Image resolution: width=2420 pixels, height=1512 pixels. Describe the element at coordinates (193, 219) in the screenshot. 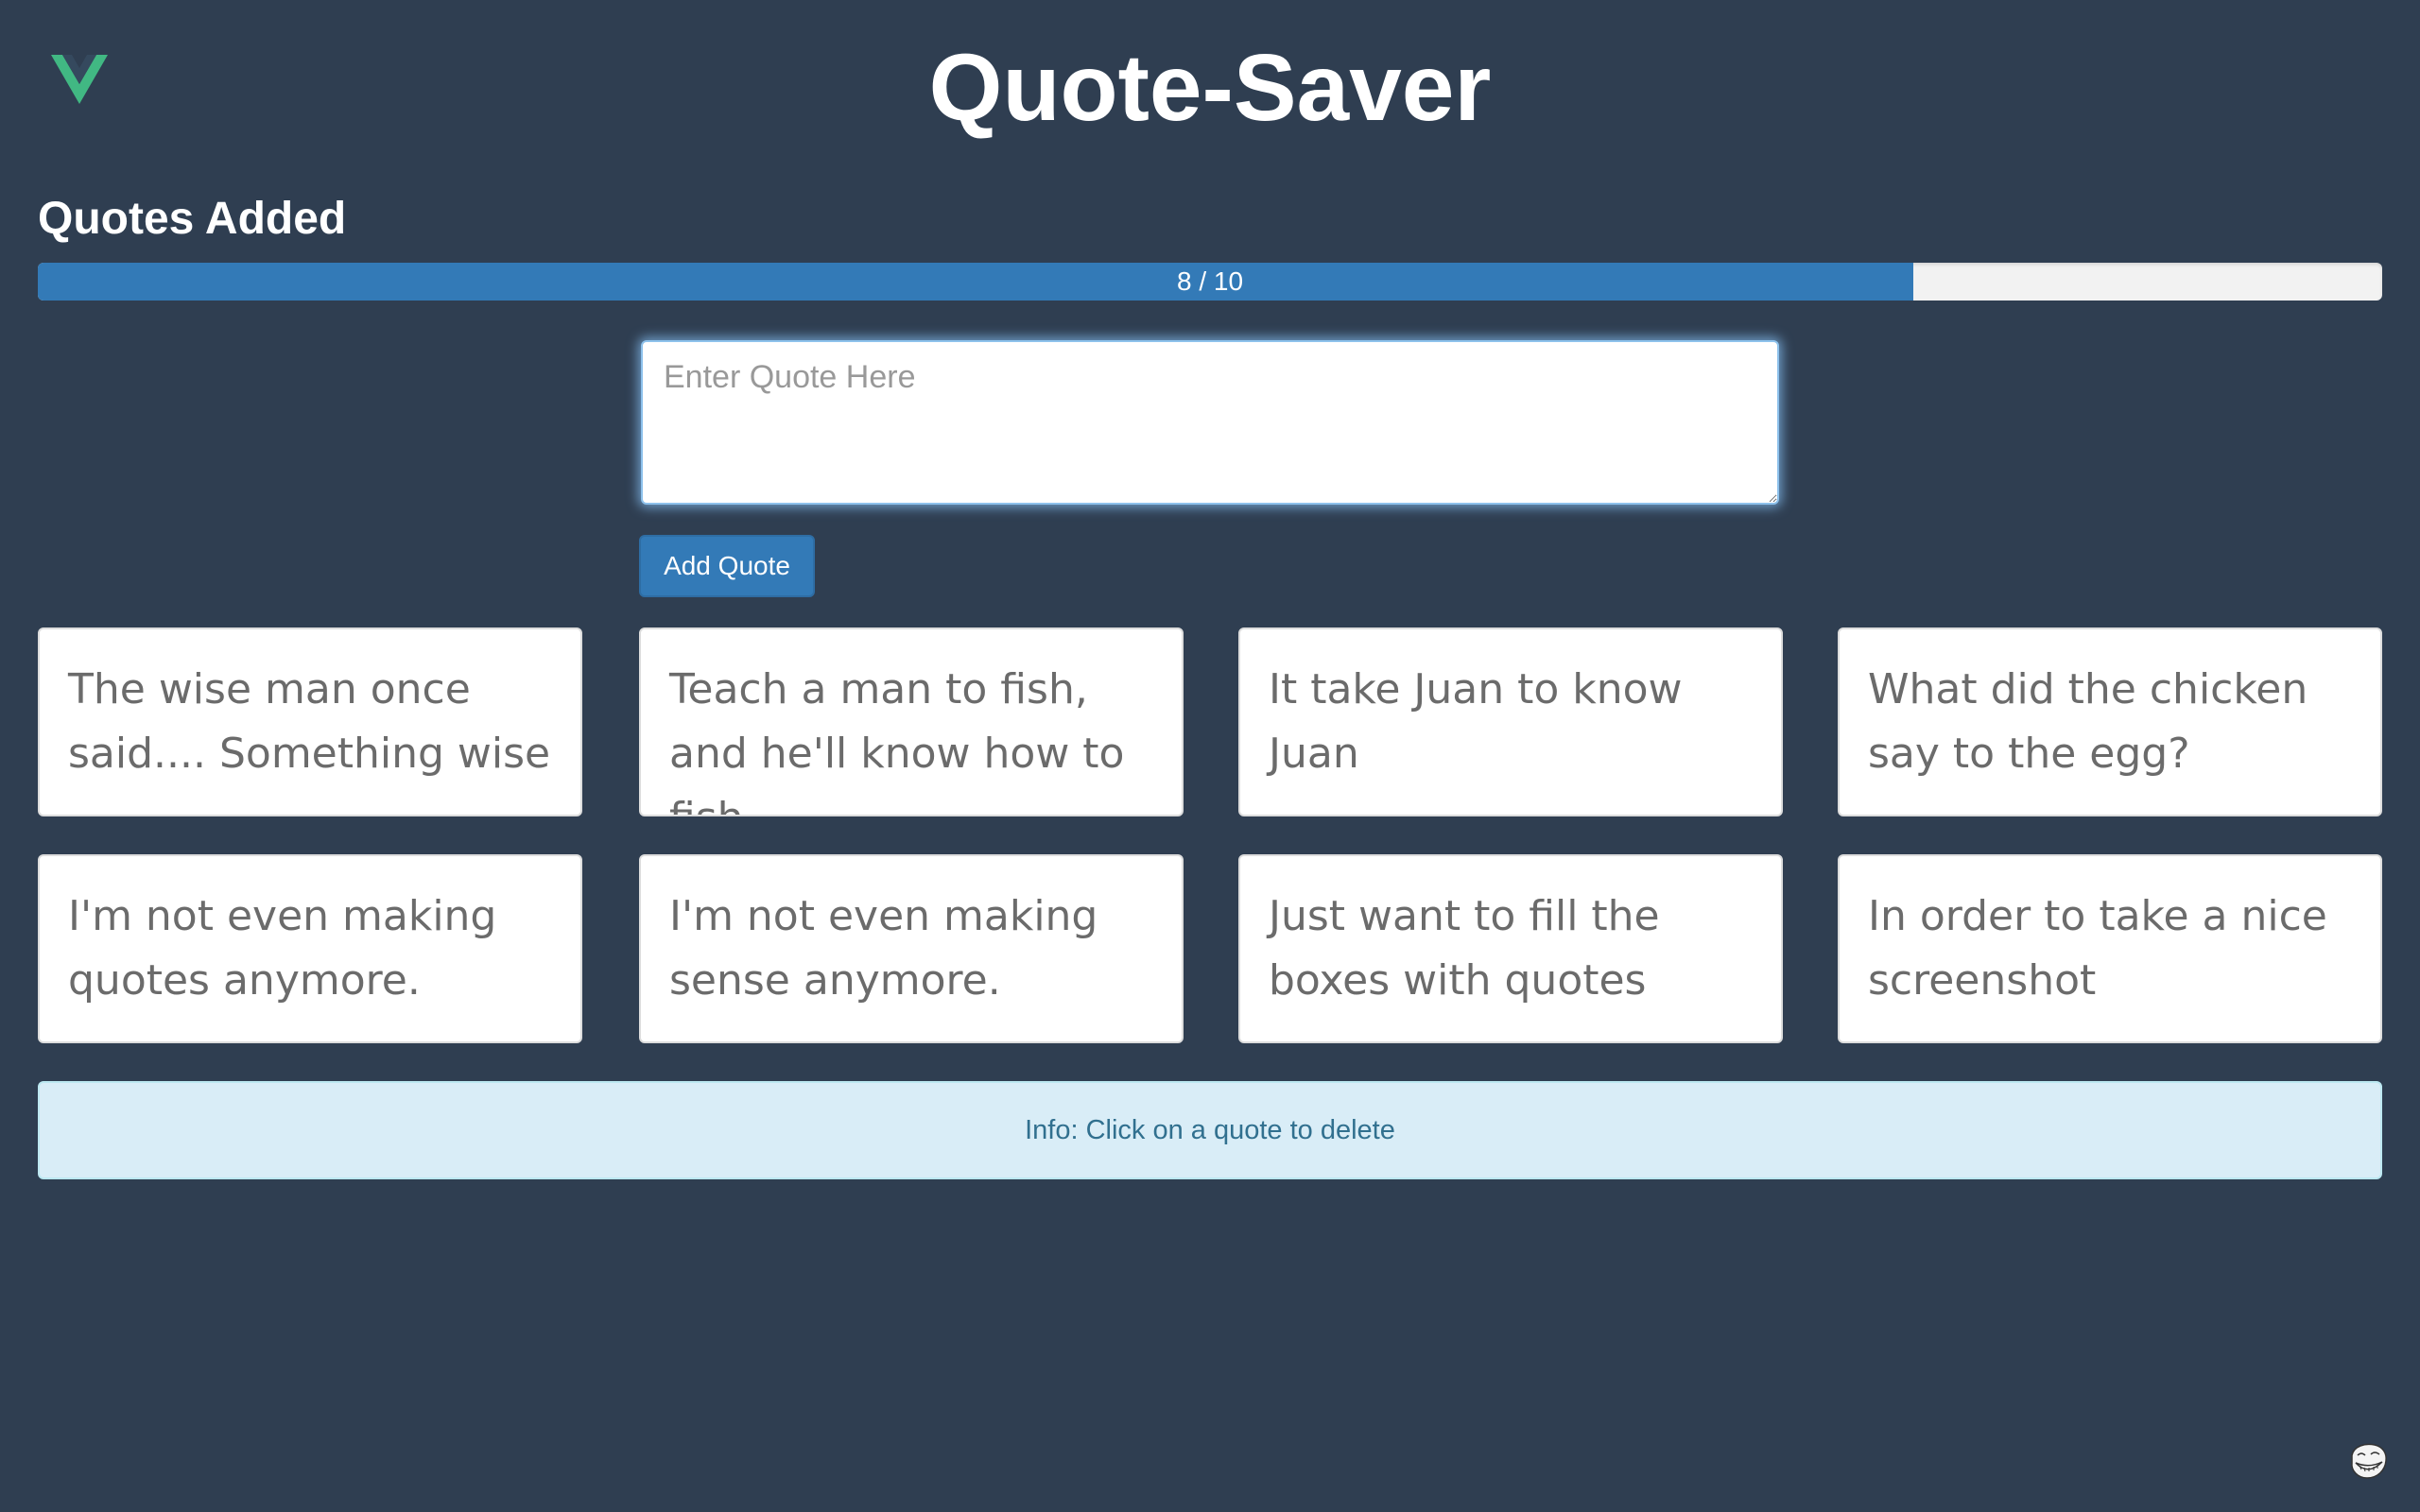

I see `quotes-added-heading: Quotes Added` at that location.